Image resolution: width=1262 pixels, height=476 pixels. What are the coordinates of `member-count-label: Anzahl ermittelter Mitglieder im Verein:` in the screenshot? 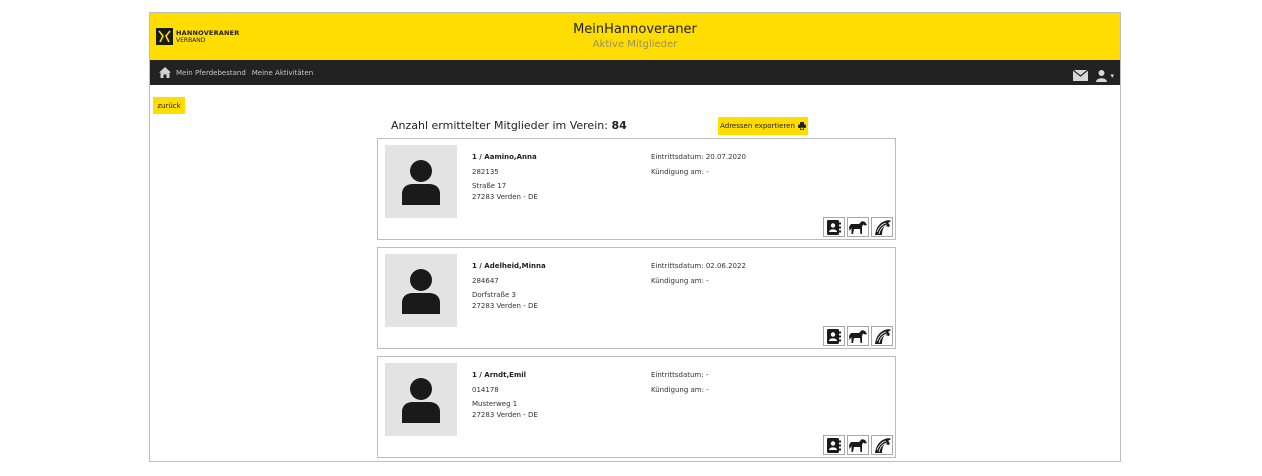 It's located at (499, 125).